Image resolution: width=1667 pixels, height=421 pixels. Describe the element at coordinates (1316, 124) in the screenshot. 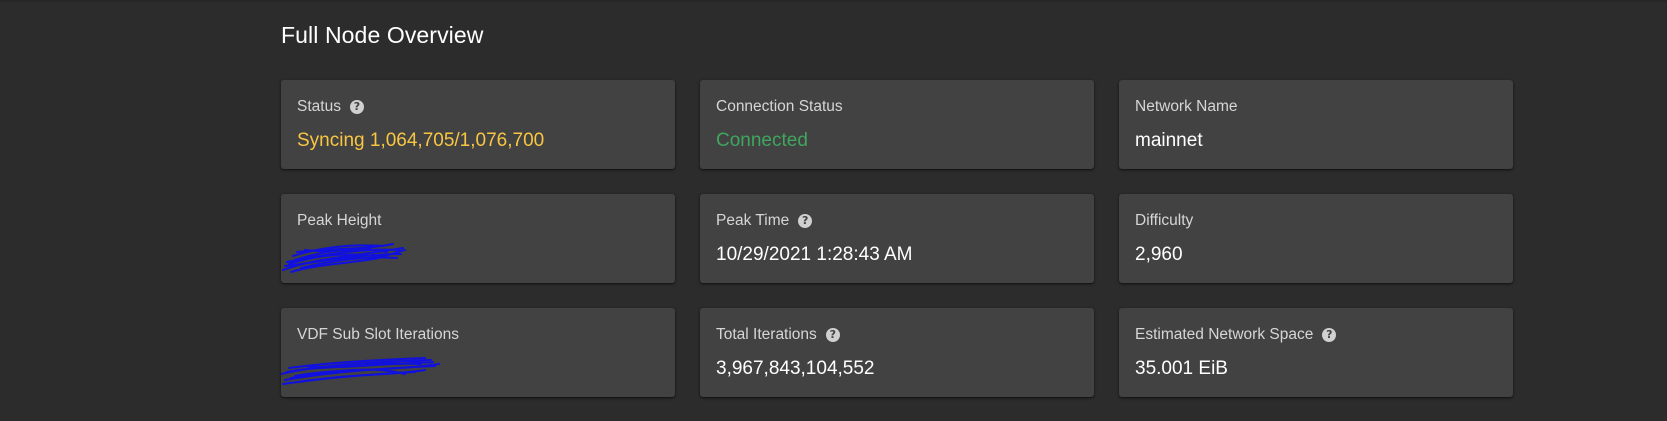

I see `network-name-card: Network Name mainnet` at that location.